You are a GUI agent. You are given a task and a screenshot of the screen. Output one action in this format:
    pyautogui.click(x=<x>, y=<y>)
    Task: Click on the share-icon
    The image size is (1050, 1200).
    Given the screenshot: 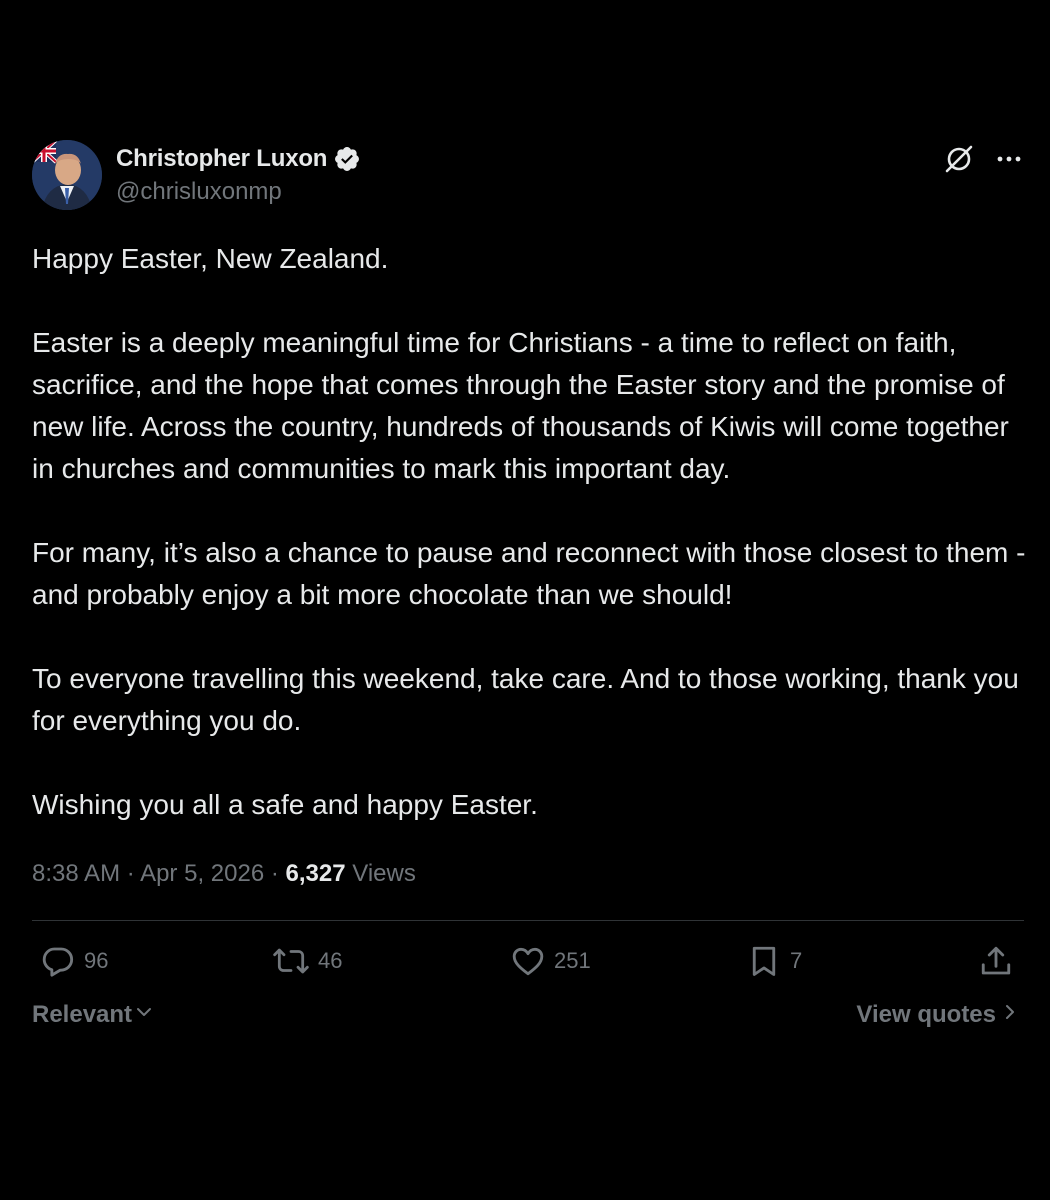 What is the action you would take?
    pyautogui.click(x=996, y=961)
    